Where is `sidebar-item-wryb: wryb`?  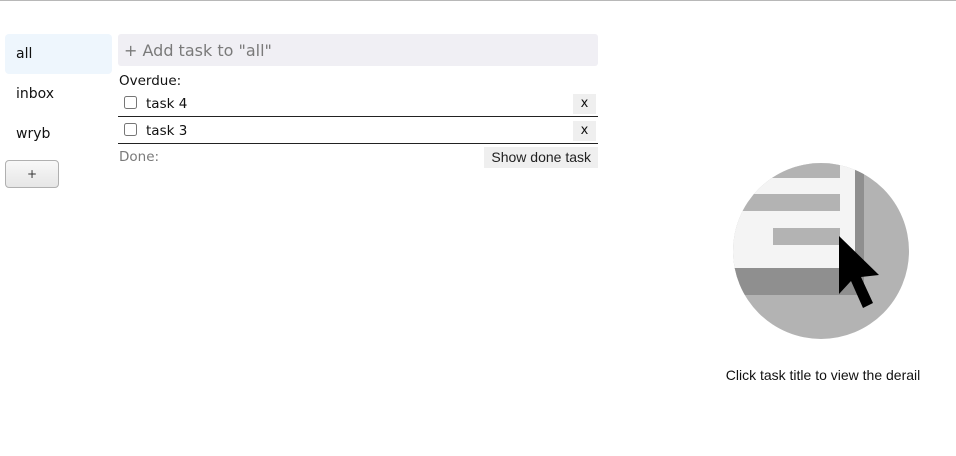 sidebar-item-wryb: wryb is located at coordinates (58, 134).